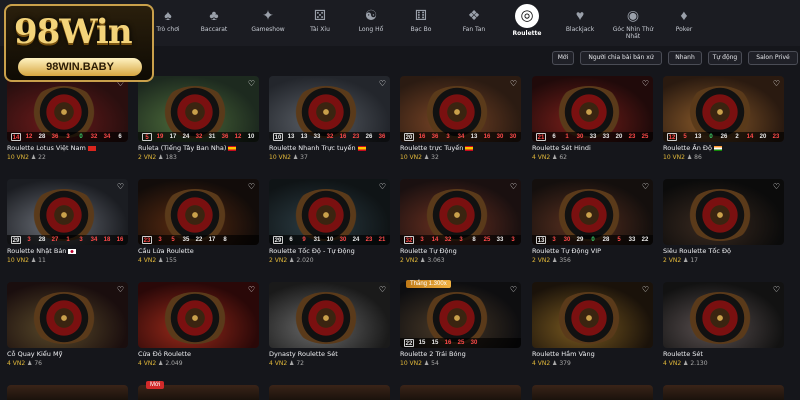 This screenshot has height=400, width=800. I want to click on filter-button: Người chia bài bản xứ, so click(621, 58).